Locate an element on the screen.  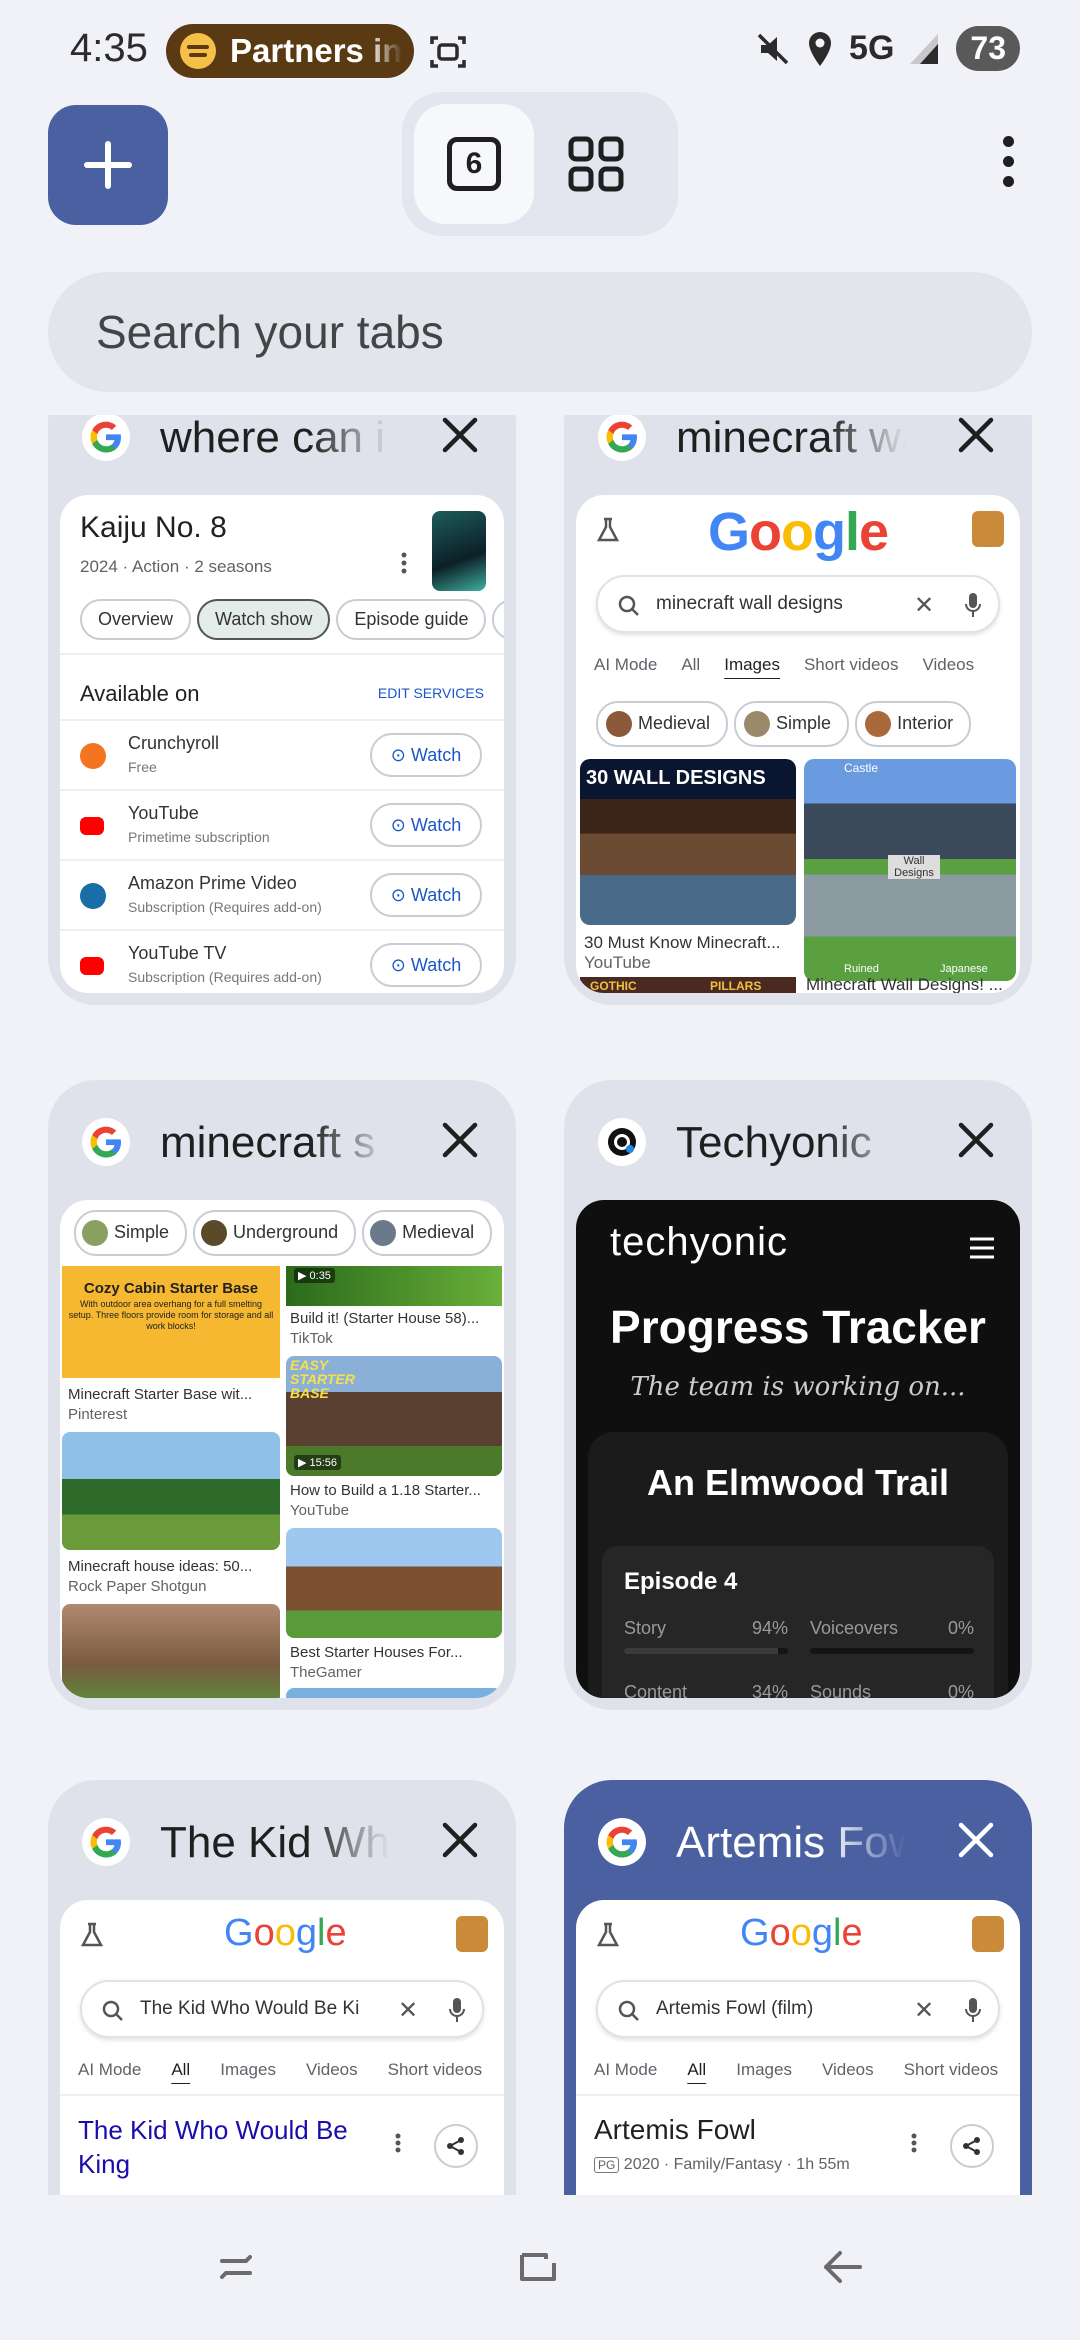
progress-row: Content 34% Sounds 0% is located at coordinates (799, 1690).